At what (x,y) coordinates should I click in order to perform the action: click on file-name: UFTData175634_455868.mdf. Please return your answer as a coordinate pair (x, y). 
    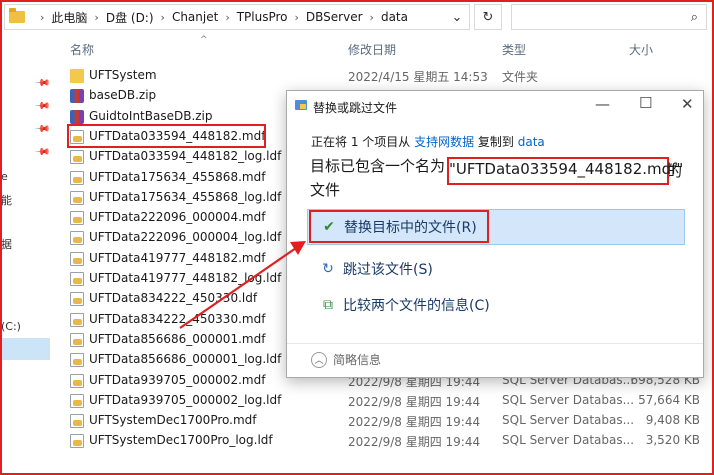
    Looking at the image, I should click on (177, 176).